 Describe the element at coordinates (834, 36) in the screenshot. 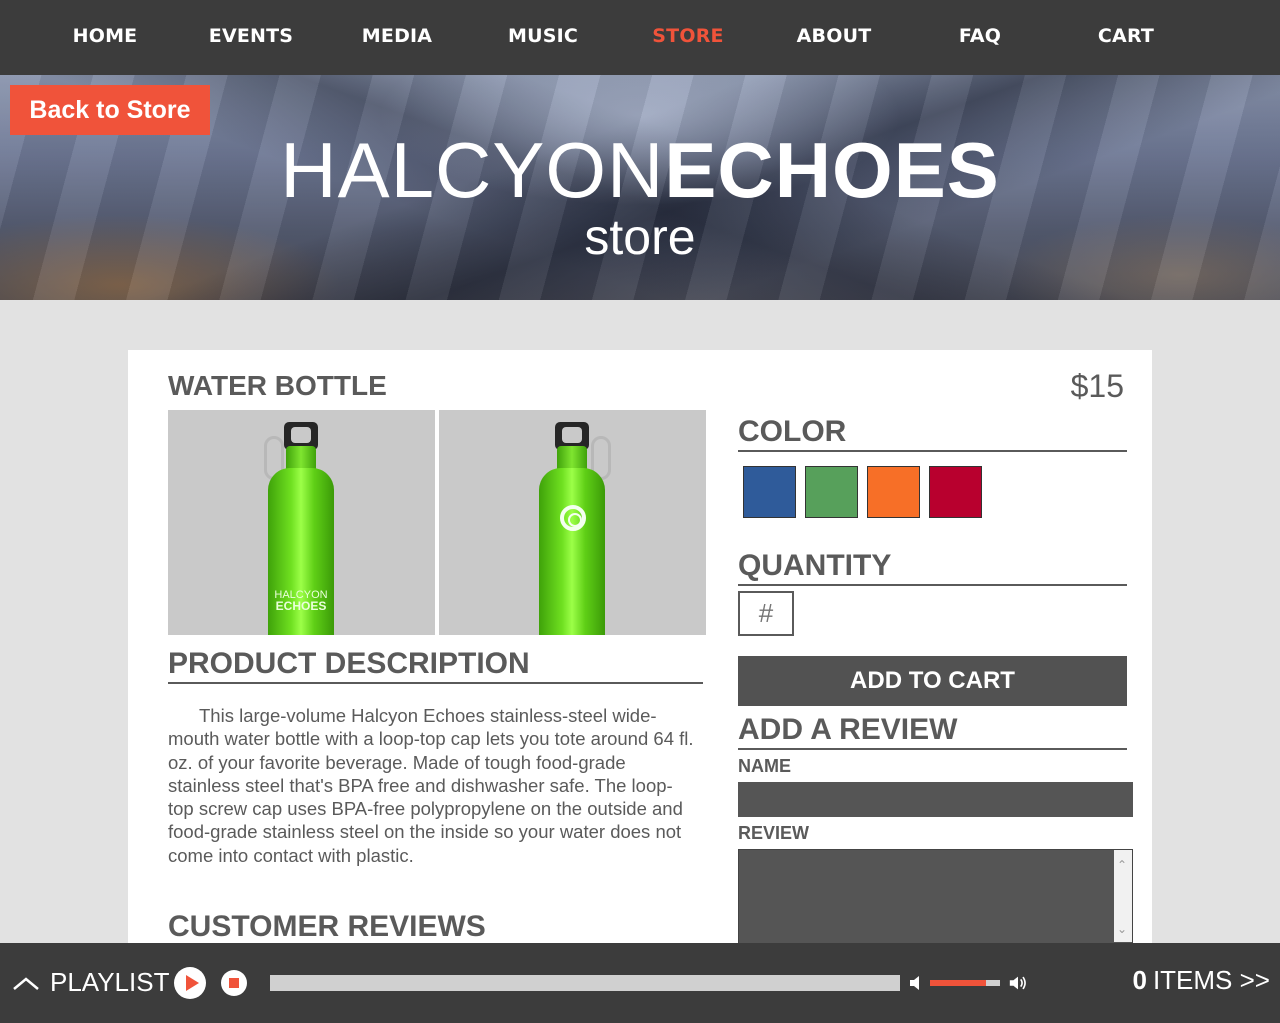

I see `nav-about: ABOUT` at that location.